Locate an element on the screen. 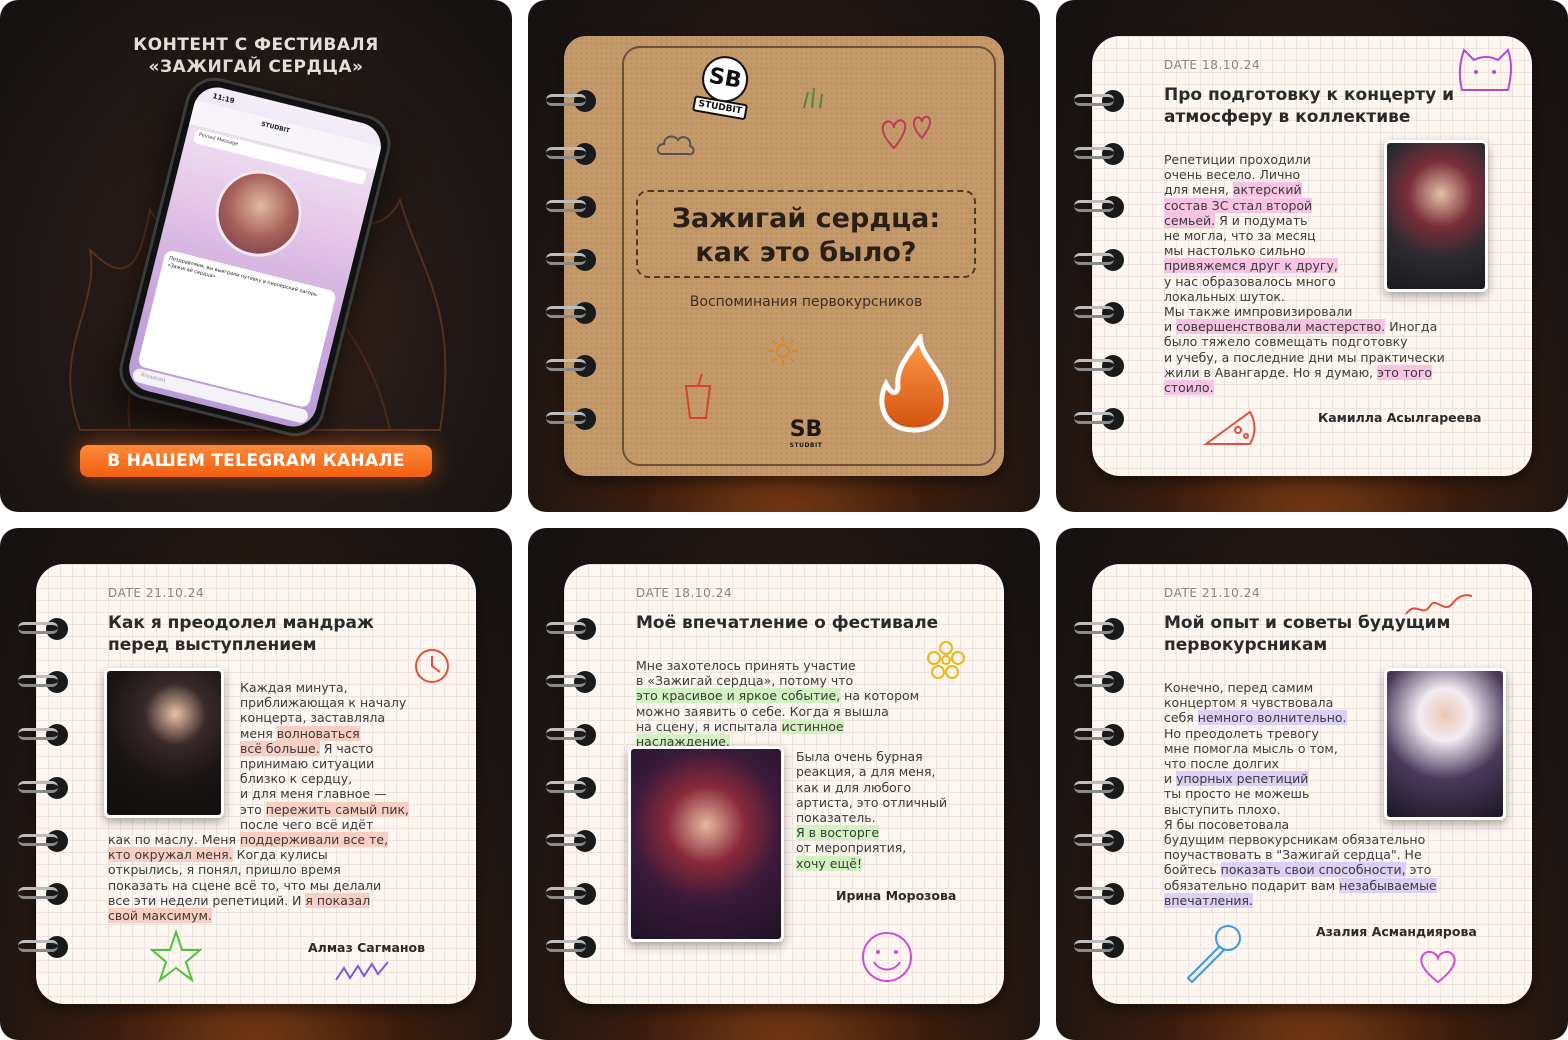  text-line: все эти недели репетиций. И я показал is located at coordinates (258, 900).